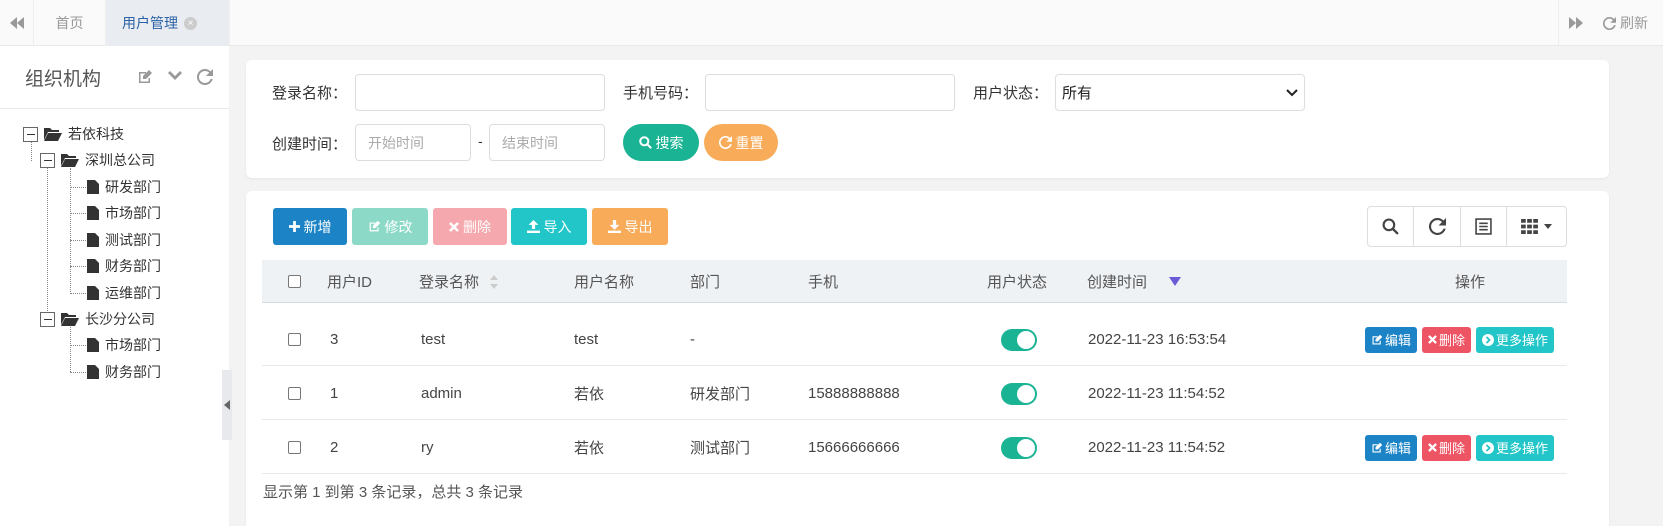  I want to click on cell-phone: 15888888888, so click(854, 393).